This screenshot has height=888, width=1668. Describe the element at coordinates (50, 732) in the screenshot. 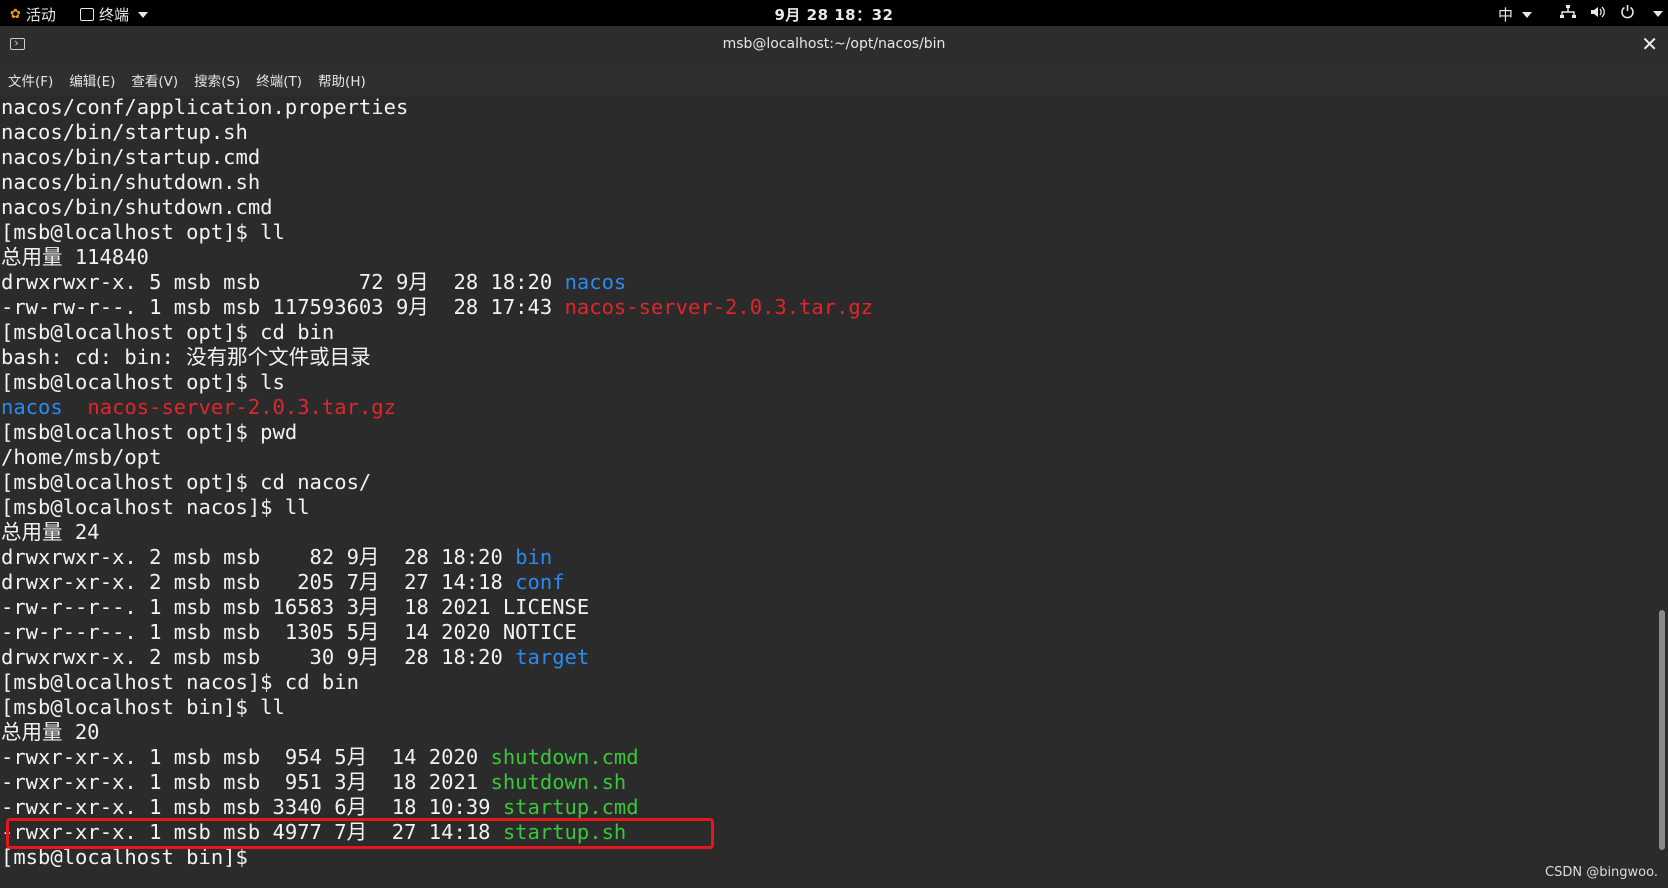

I see `terminal-text: 总用量 20` at that location.